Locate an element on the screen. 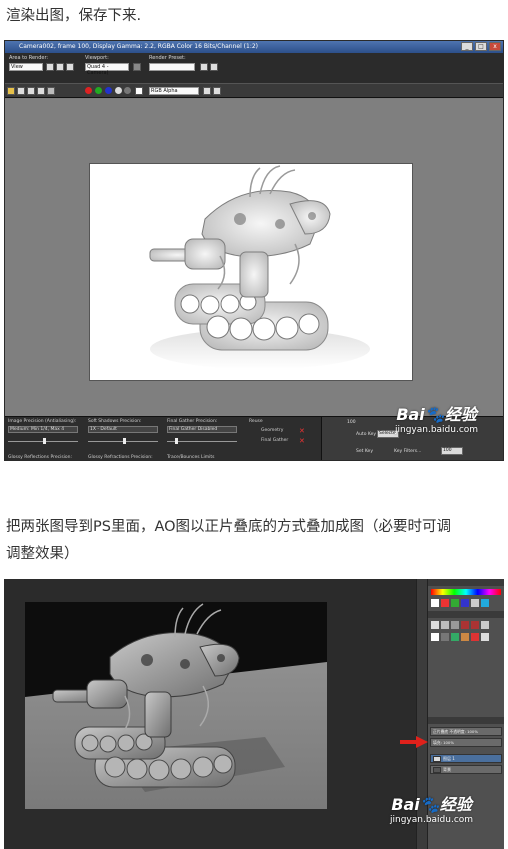 This screenshot has width=508, height=849. toggle-ui-icon is located at coordinates (207, 91).